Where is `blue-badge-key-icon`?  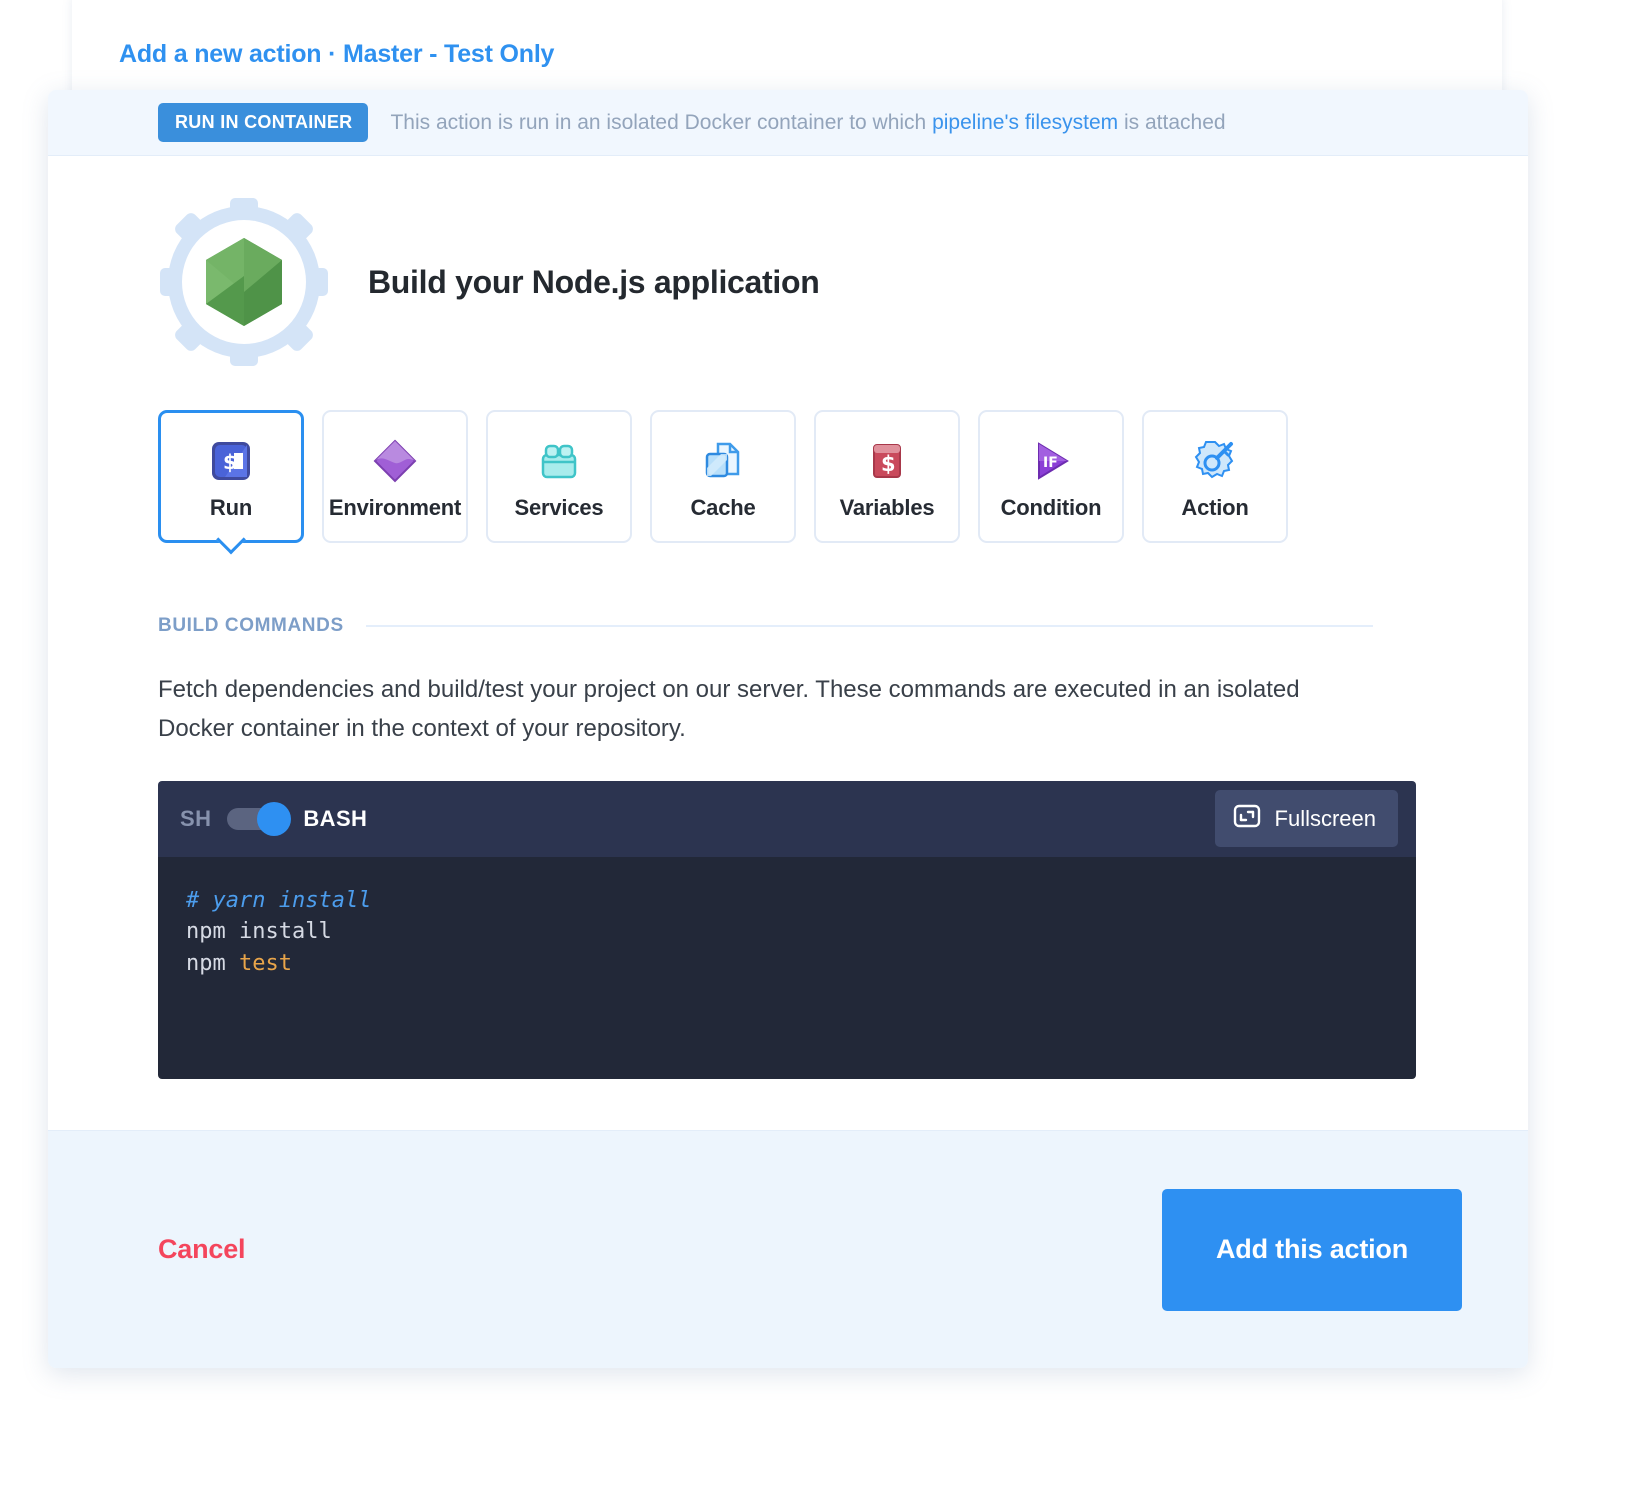 blue-badge-key-icon is located at coordinates (1215, 461).